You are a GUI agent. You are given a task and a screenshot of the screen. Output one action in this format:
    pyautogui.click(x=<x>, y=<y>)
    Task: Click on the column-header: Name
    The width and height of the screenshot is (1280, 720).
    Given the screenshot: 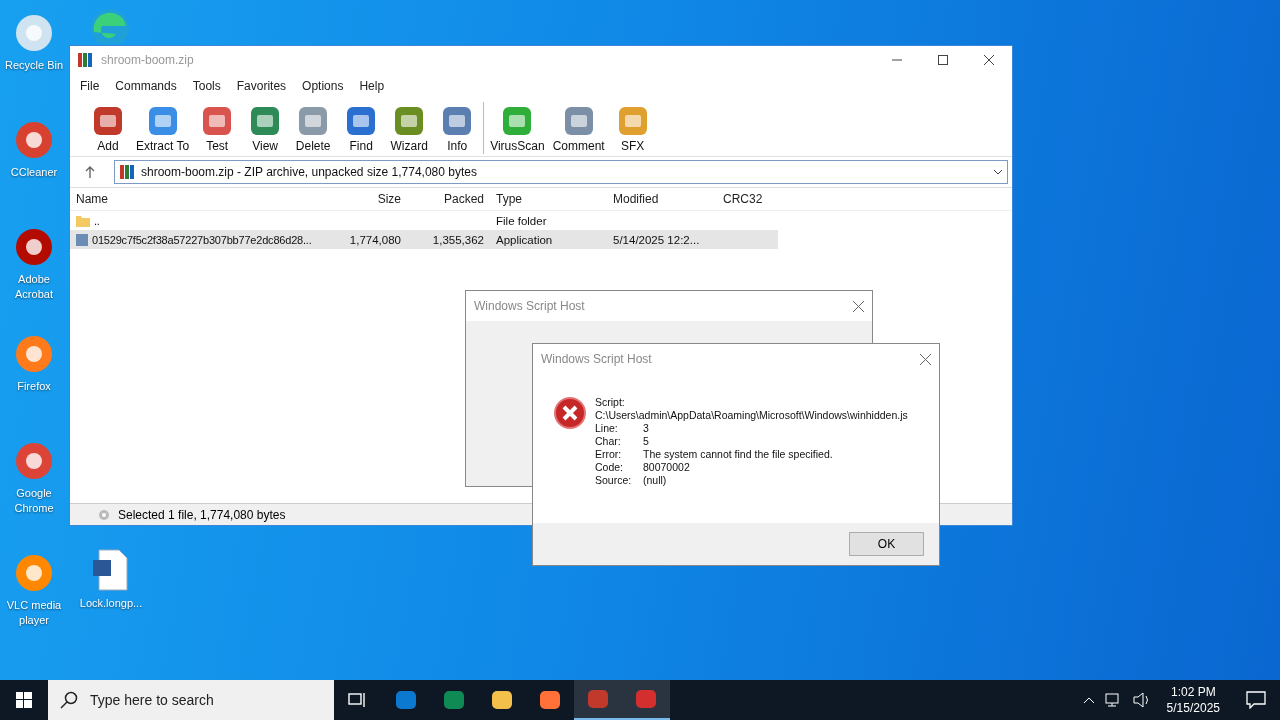 What is the action you would take?
    pyautogui.click(x=198, y=199)
    